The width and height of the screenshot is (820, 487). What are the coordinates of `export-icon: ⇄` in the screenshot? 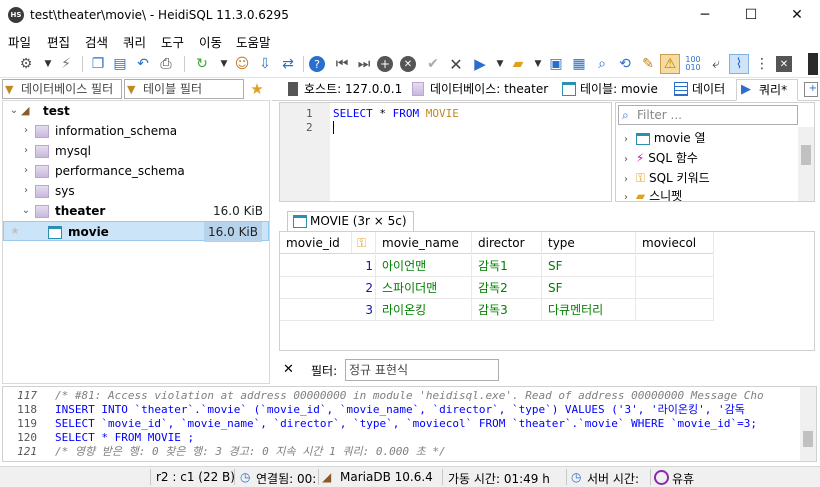 It's located at (288, 64).